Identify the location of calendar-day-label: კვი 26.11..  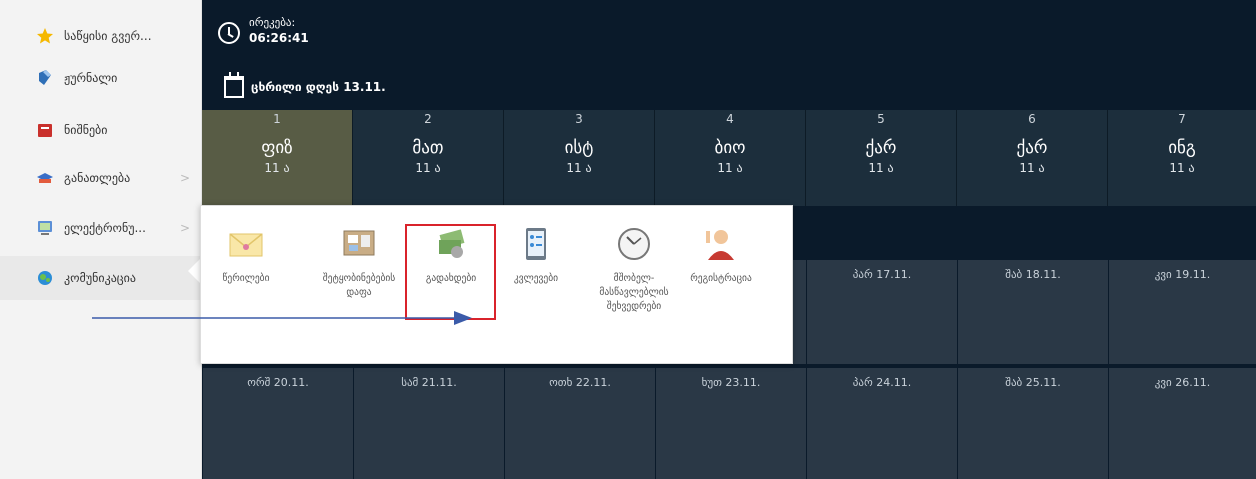
(1182, 382).